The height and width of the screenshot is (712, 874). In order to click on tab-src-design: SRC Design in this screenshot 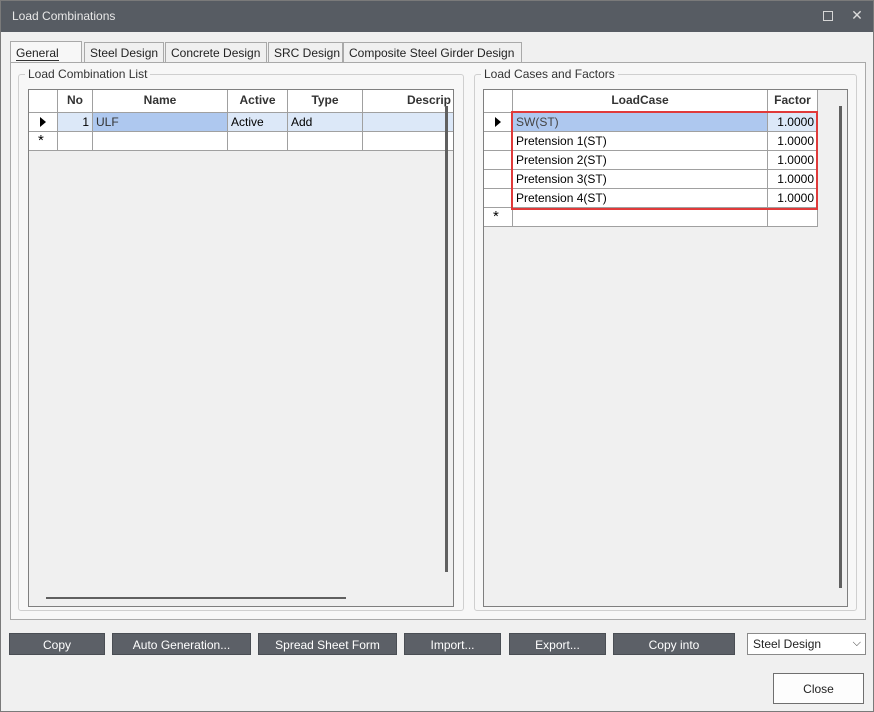, I will do `click(305, 52)`.